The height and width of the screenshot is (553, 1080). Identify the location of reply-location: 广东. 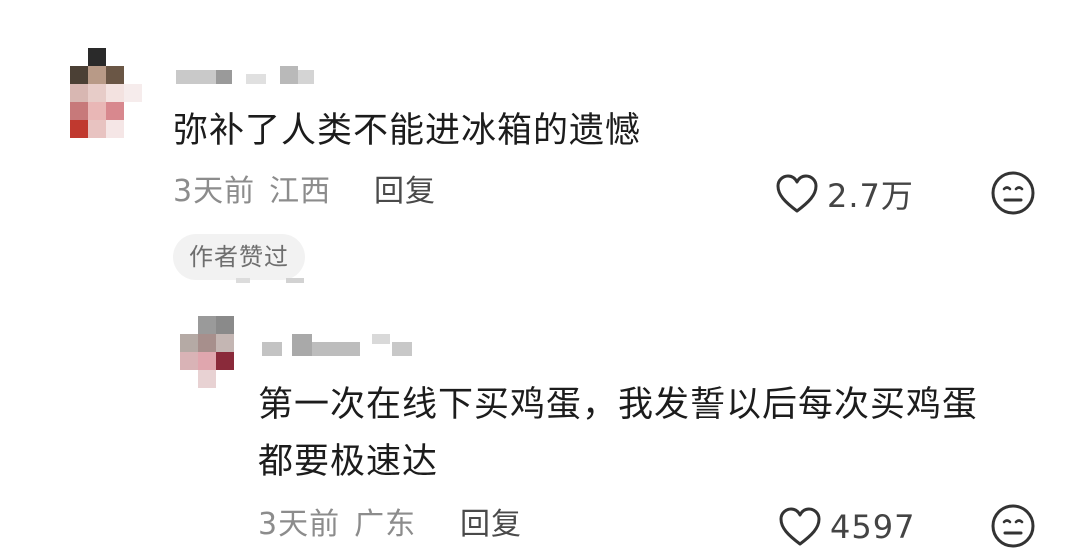
(385, 524).